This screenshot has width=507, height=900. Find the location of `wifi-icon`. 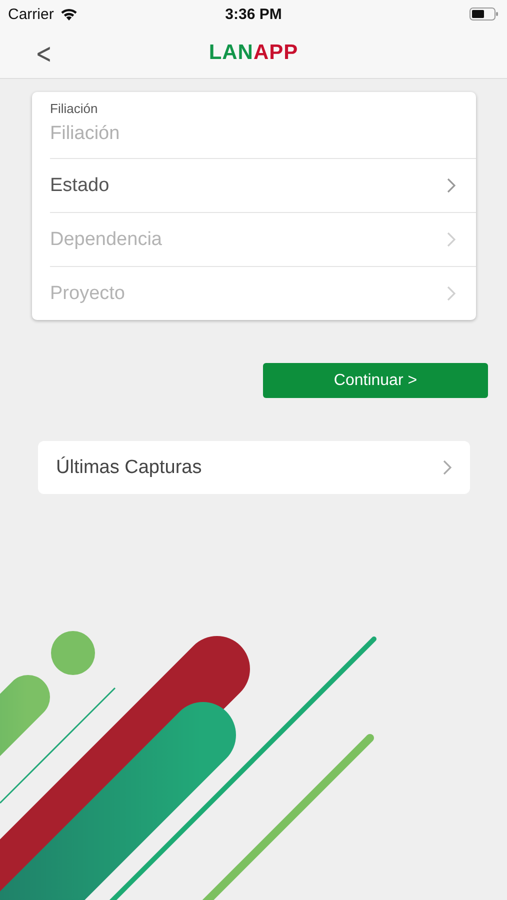

wifi-icon is located at coordinates (69, 14).